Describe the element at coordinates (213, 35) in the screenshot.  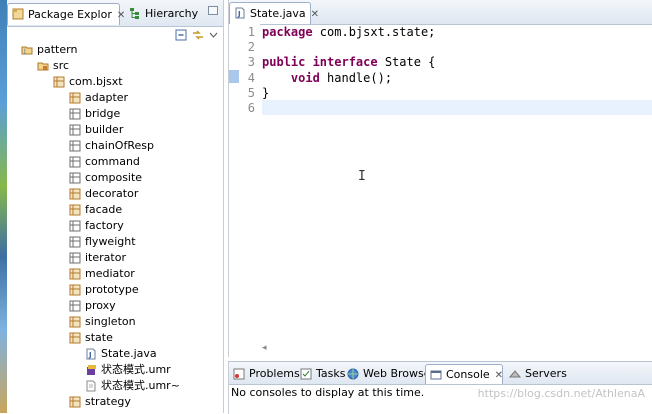
I see `view-menu-icon` at that location.